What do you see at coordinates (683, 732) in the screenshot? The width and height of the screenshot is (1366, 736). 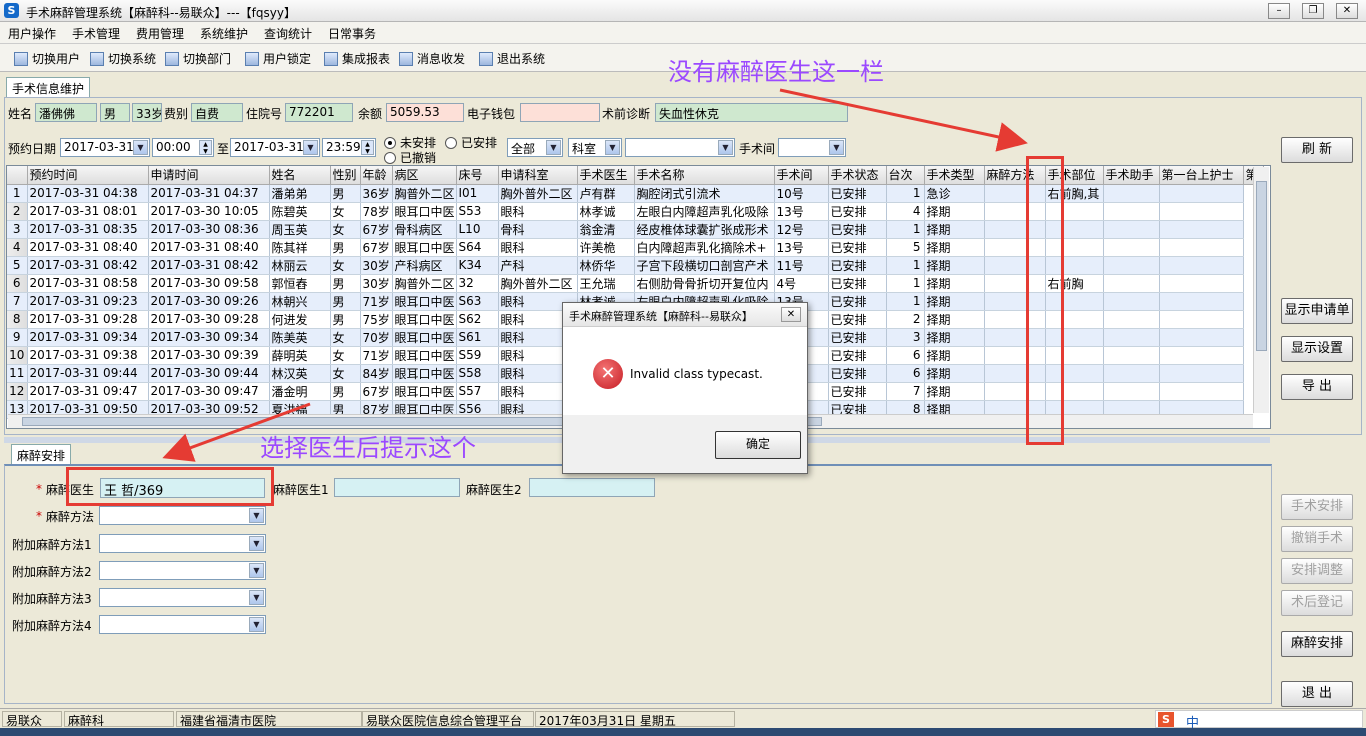 I see `taskbar` at bounding box center [683, 732].